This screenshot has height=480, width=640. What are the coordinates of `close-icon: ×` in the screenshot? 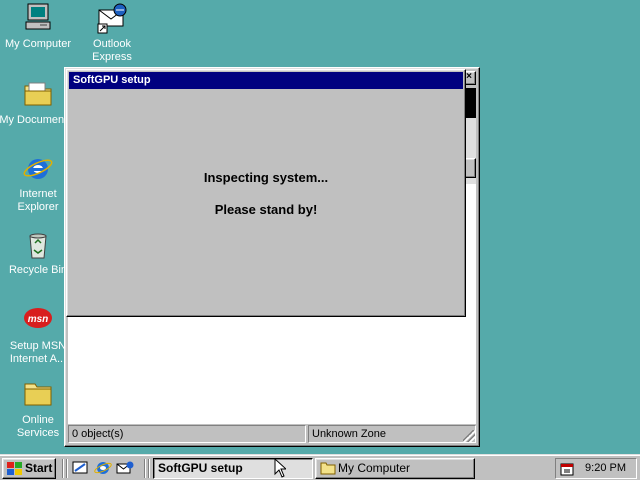 It's located at (469, 76).